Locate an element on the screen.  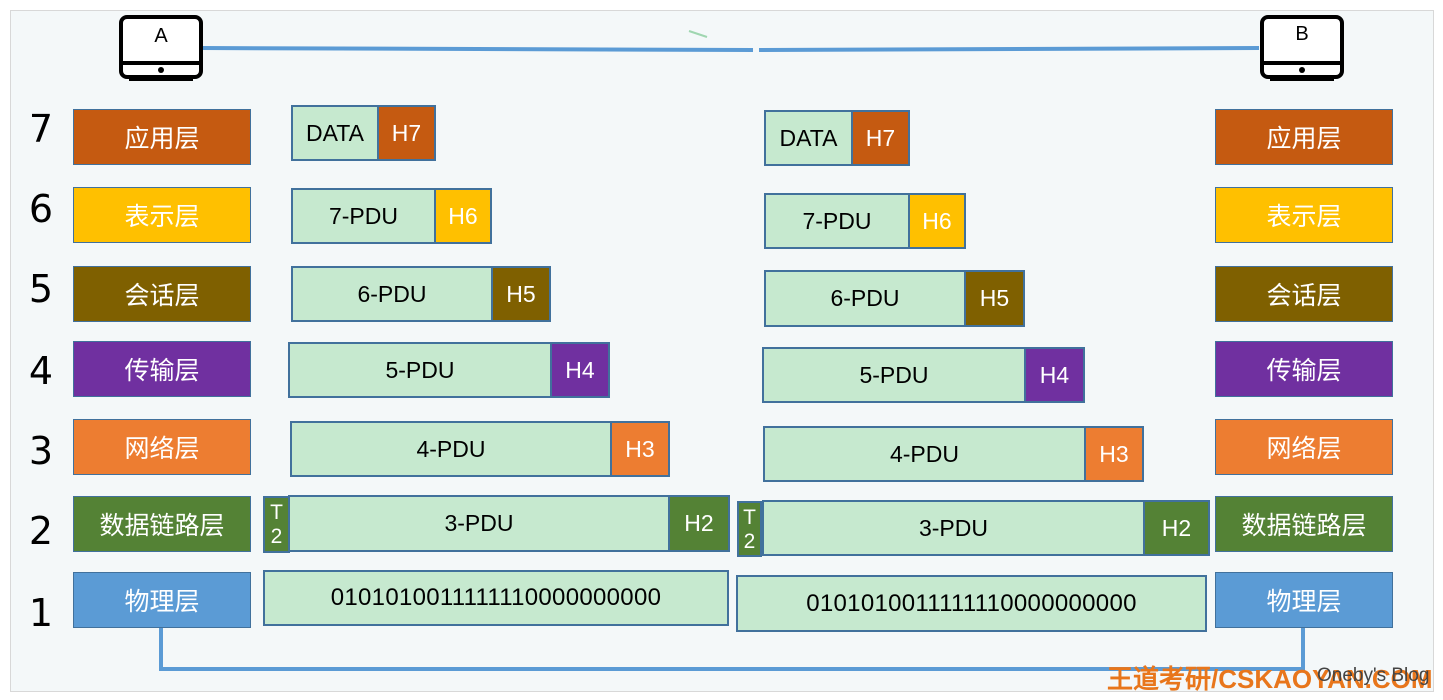
b-header-h7: H7 is located at coordinates (880, 138).